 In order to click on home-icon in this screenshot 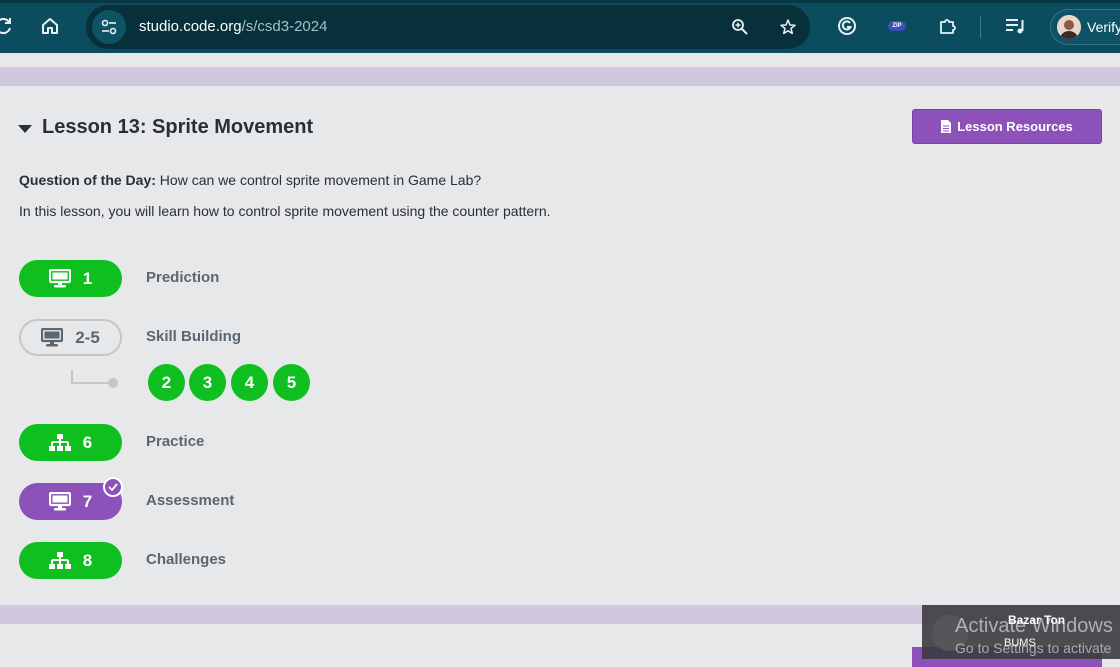, I will do `click(50, 26)`.